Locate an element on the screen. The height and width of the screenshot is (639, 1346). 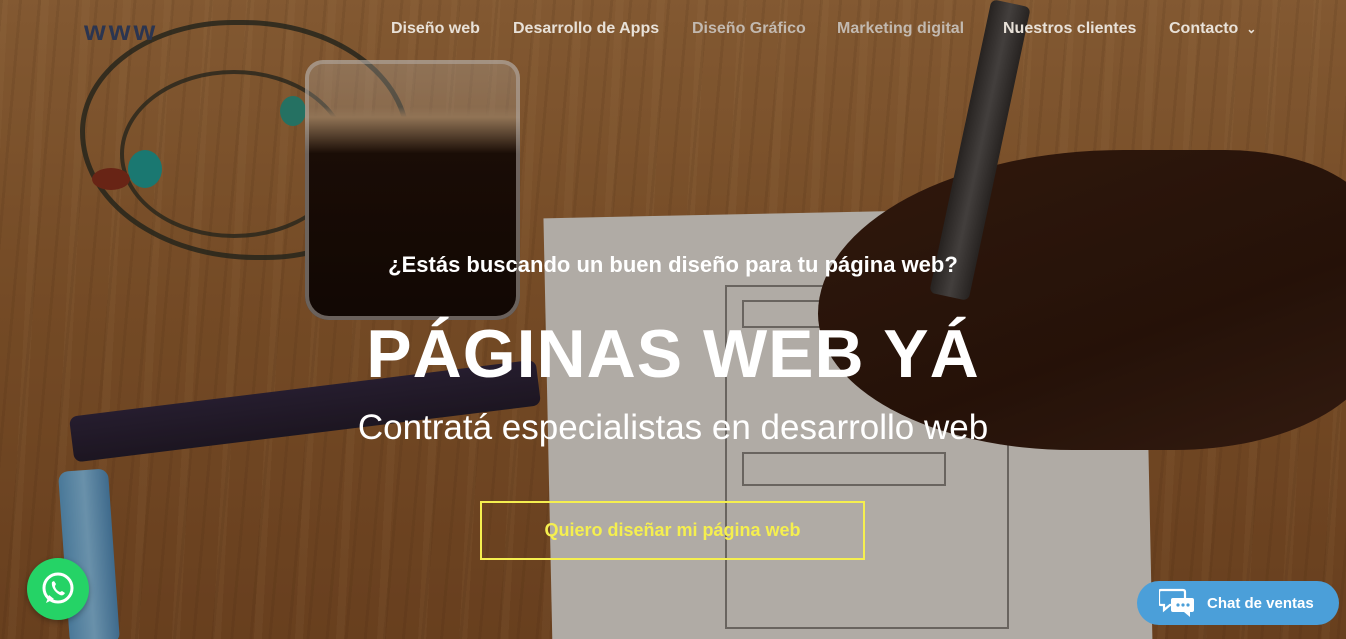
nav-item-desarrollo-apps: Desarrollo de Apps is located at coordinates (586, 29).